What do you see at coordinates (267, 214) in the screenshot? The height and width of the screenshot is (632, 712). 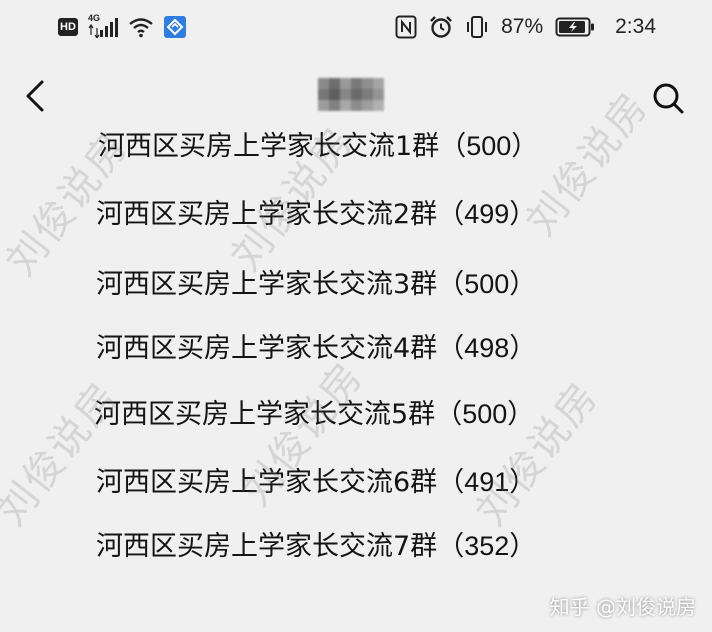 I see `group-name: 河西区买房上学家长交流2群` at bounding box center [267, 214].